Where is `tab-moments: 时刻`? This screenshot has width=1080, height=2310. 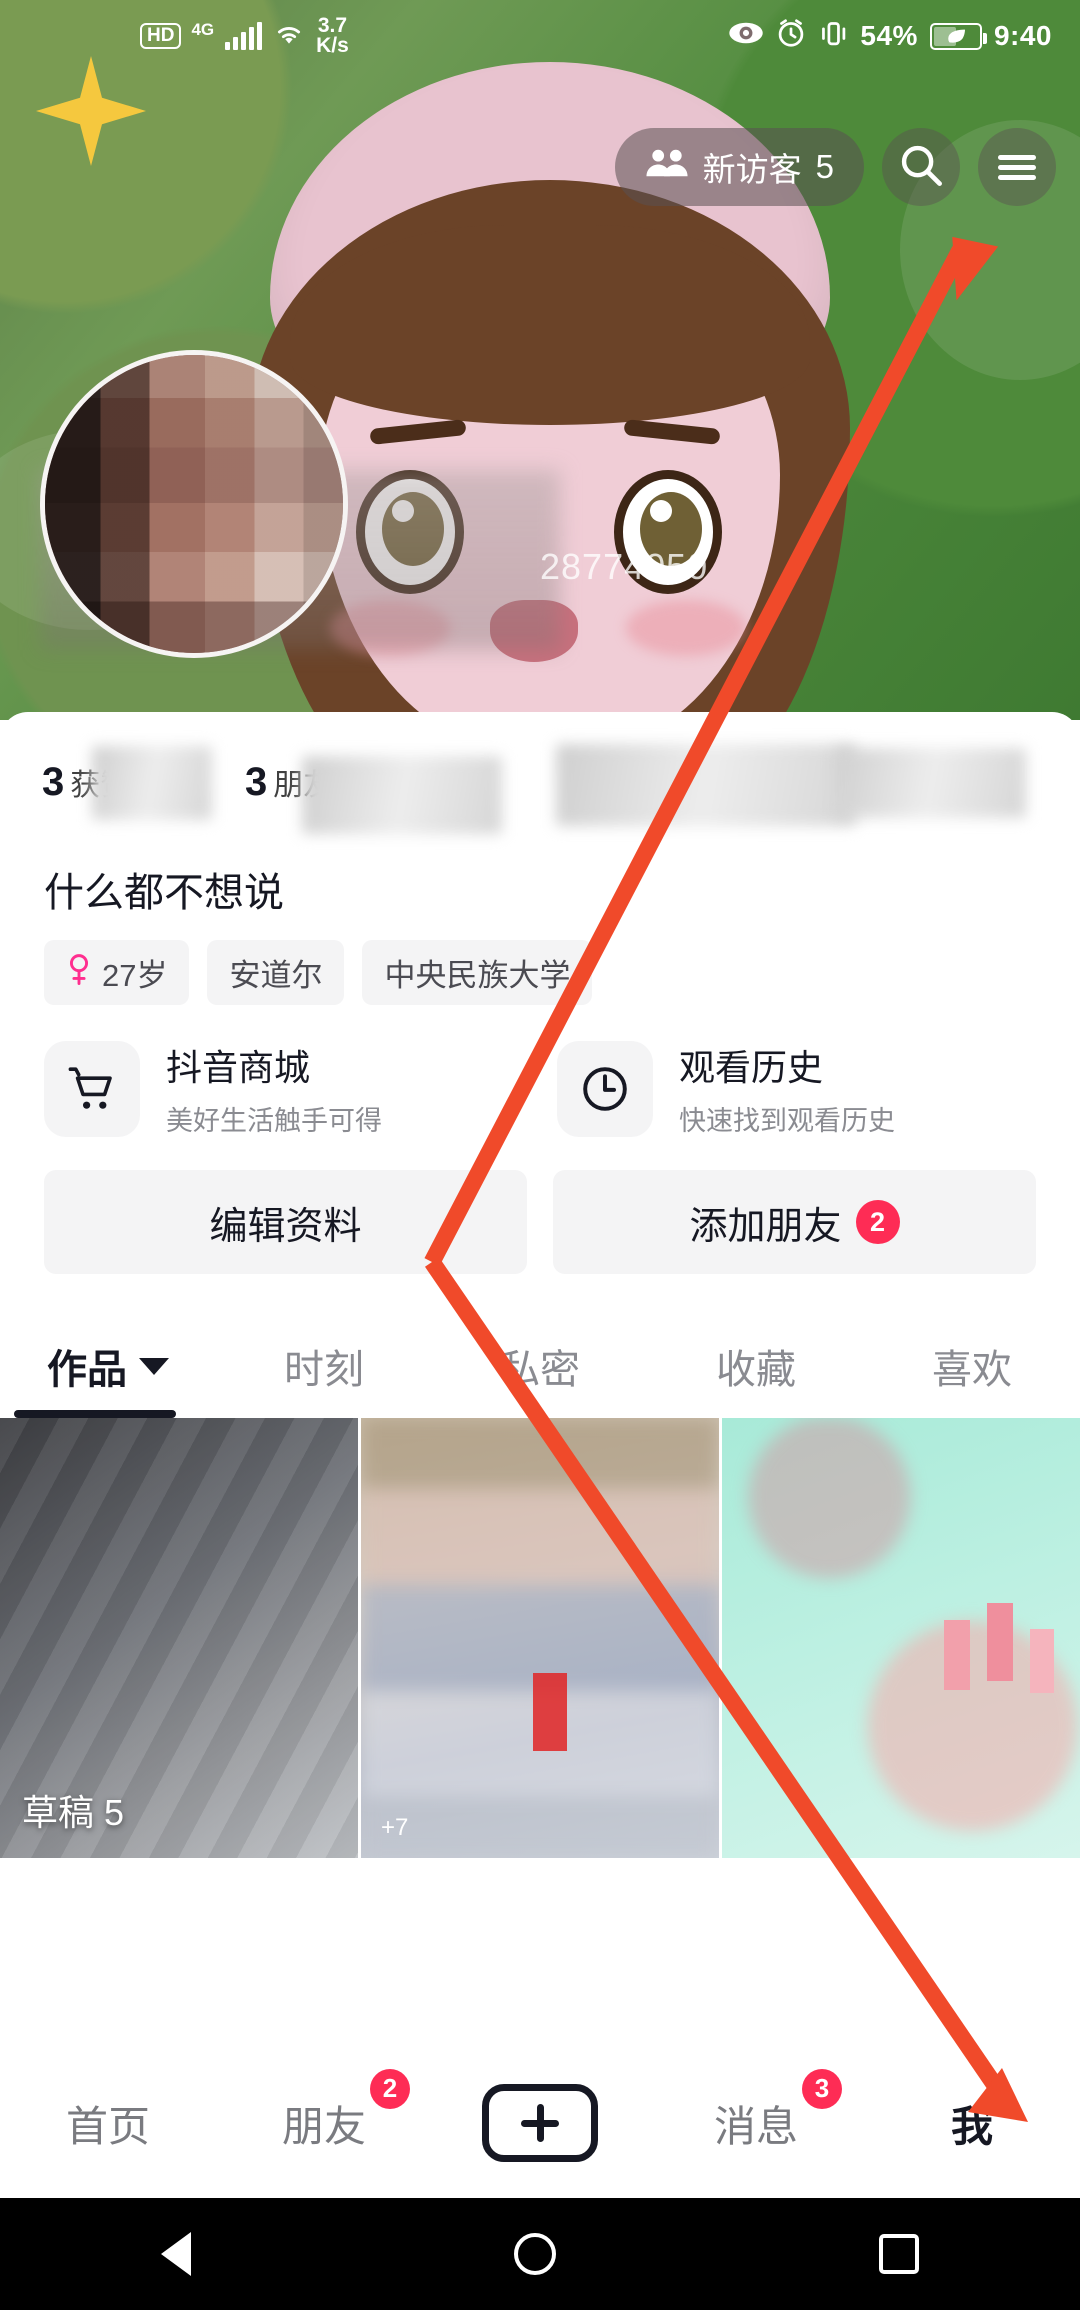
tab-moments: 时刻 is located at coordinates (324, 1366).